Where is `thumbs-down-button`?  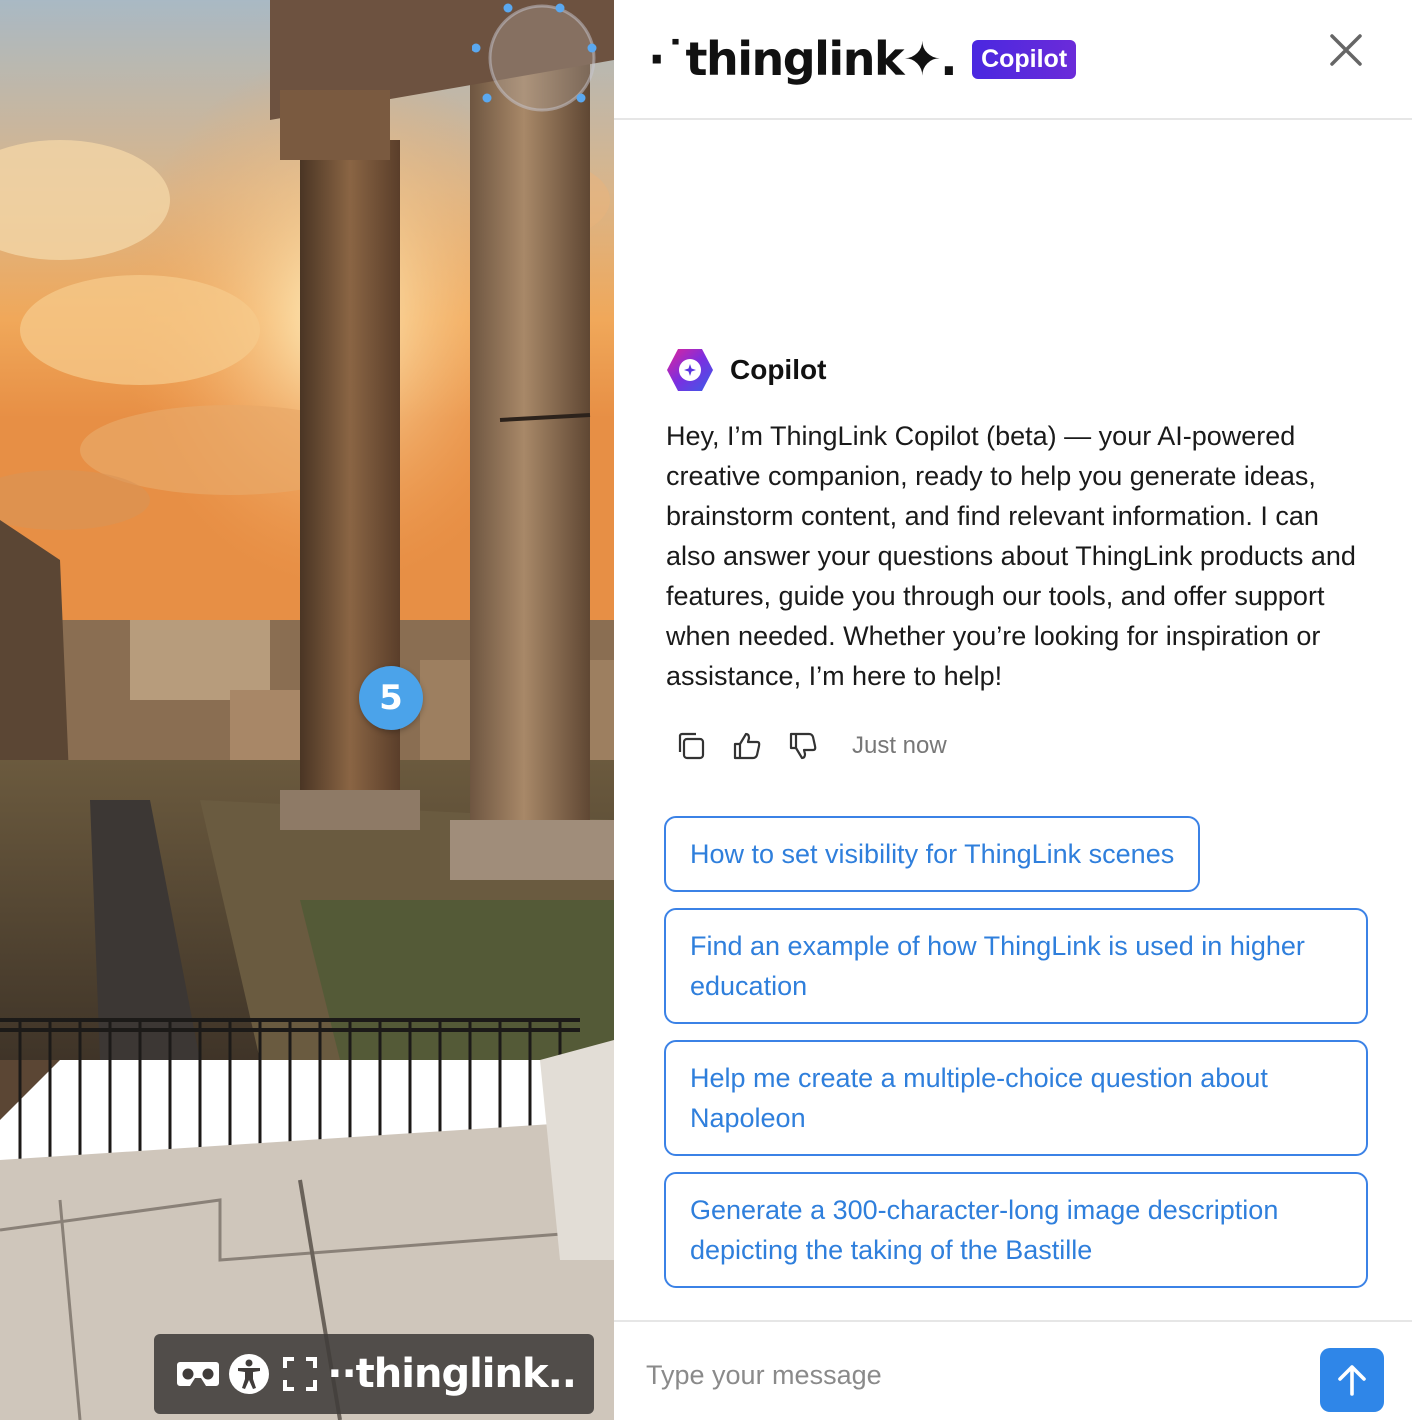
thumbs-down-button is located at coordinates (816, 746).